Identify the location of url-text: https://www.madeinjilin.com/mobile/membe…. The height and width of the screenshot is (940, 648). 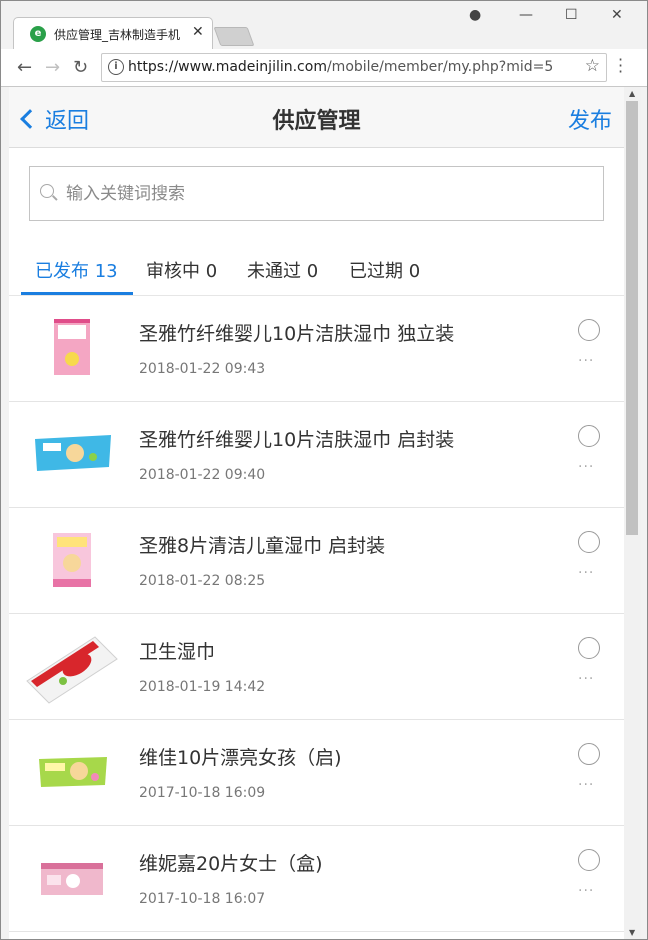
(341, 67).